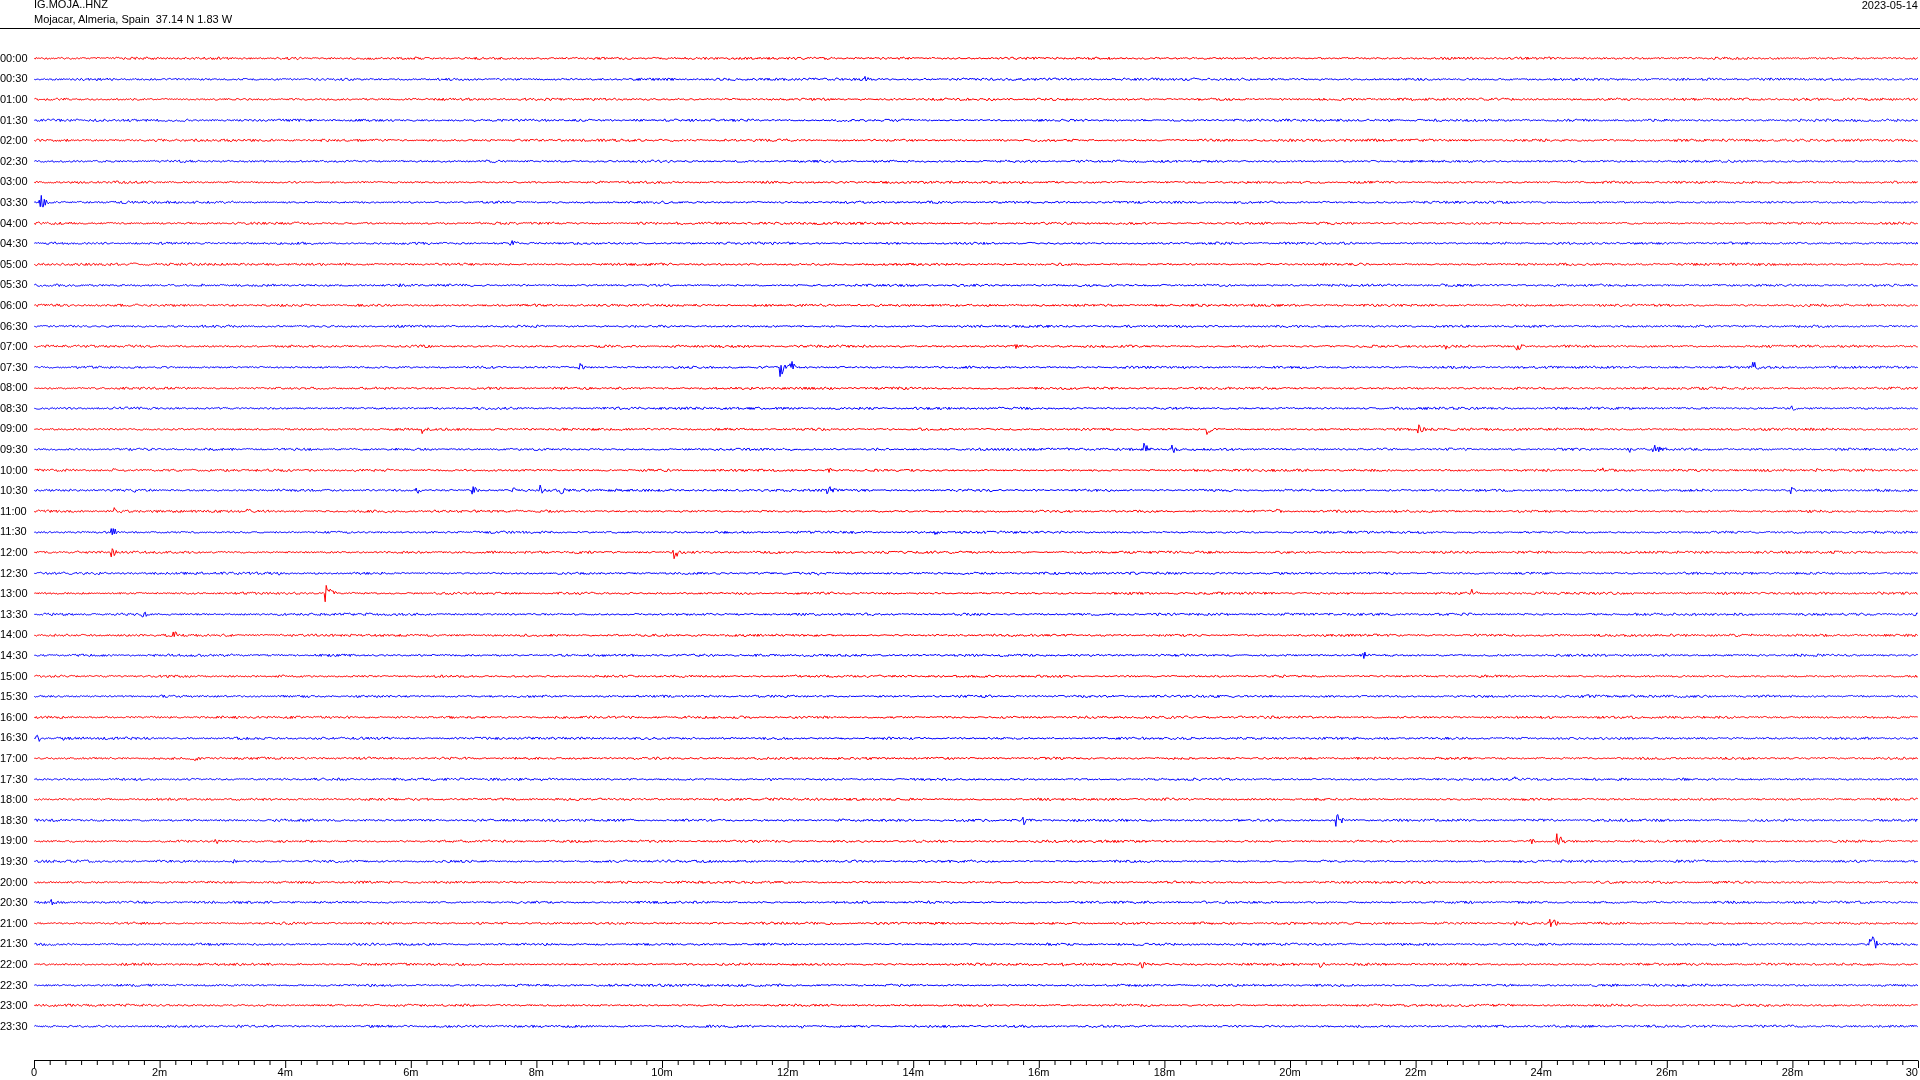 This screenshot has height=1080, width=1920. I want to click on tick-label: 14m, so click(913, 1071).